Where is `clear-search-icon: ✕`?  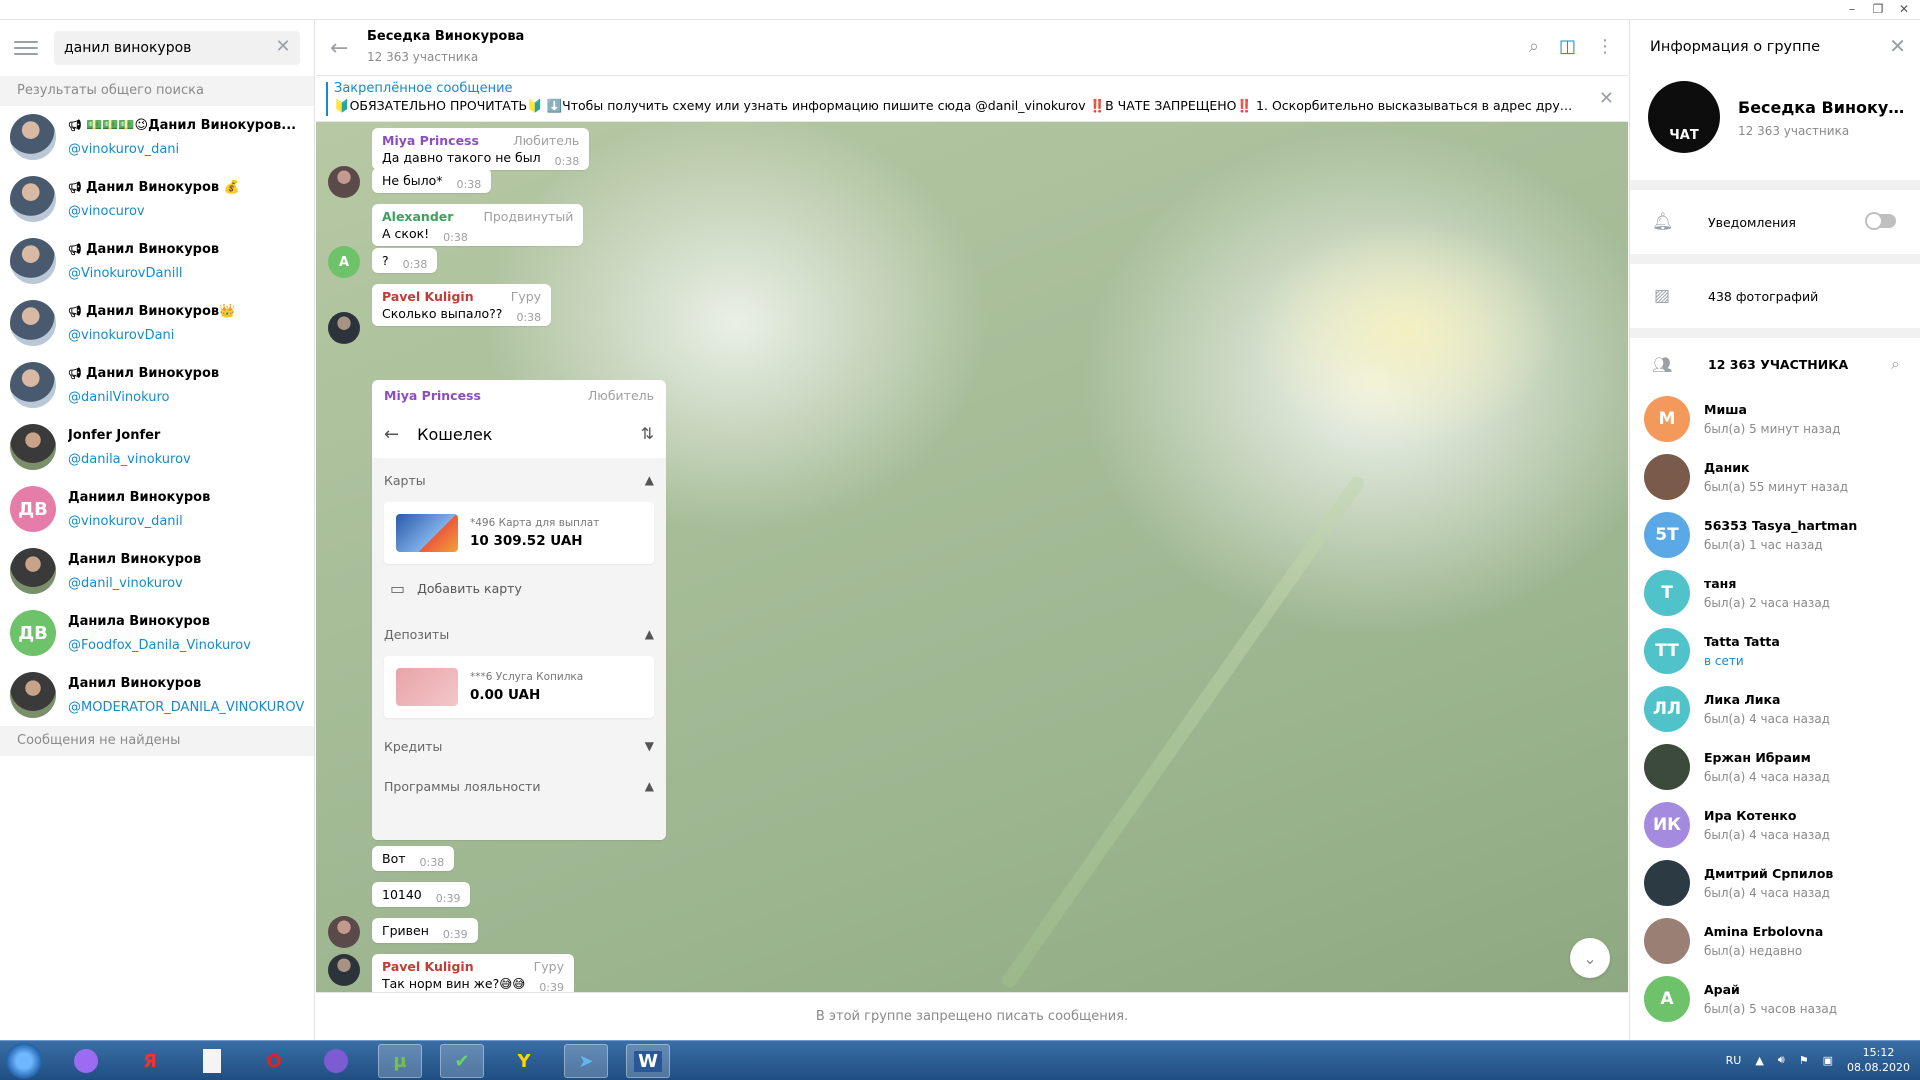 clear-search-icon: ✕ is located at coordinates (283, 47).